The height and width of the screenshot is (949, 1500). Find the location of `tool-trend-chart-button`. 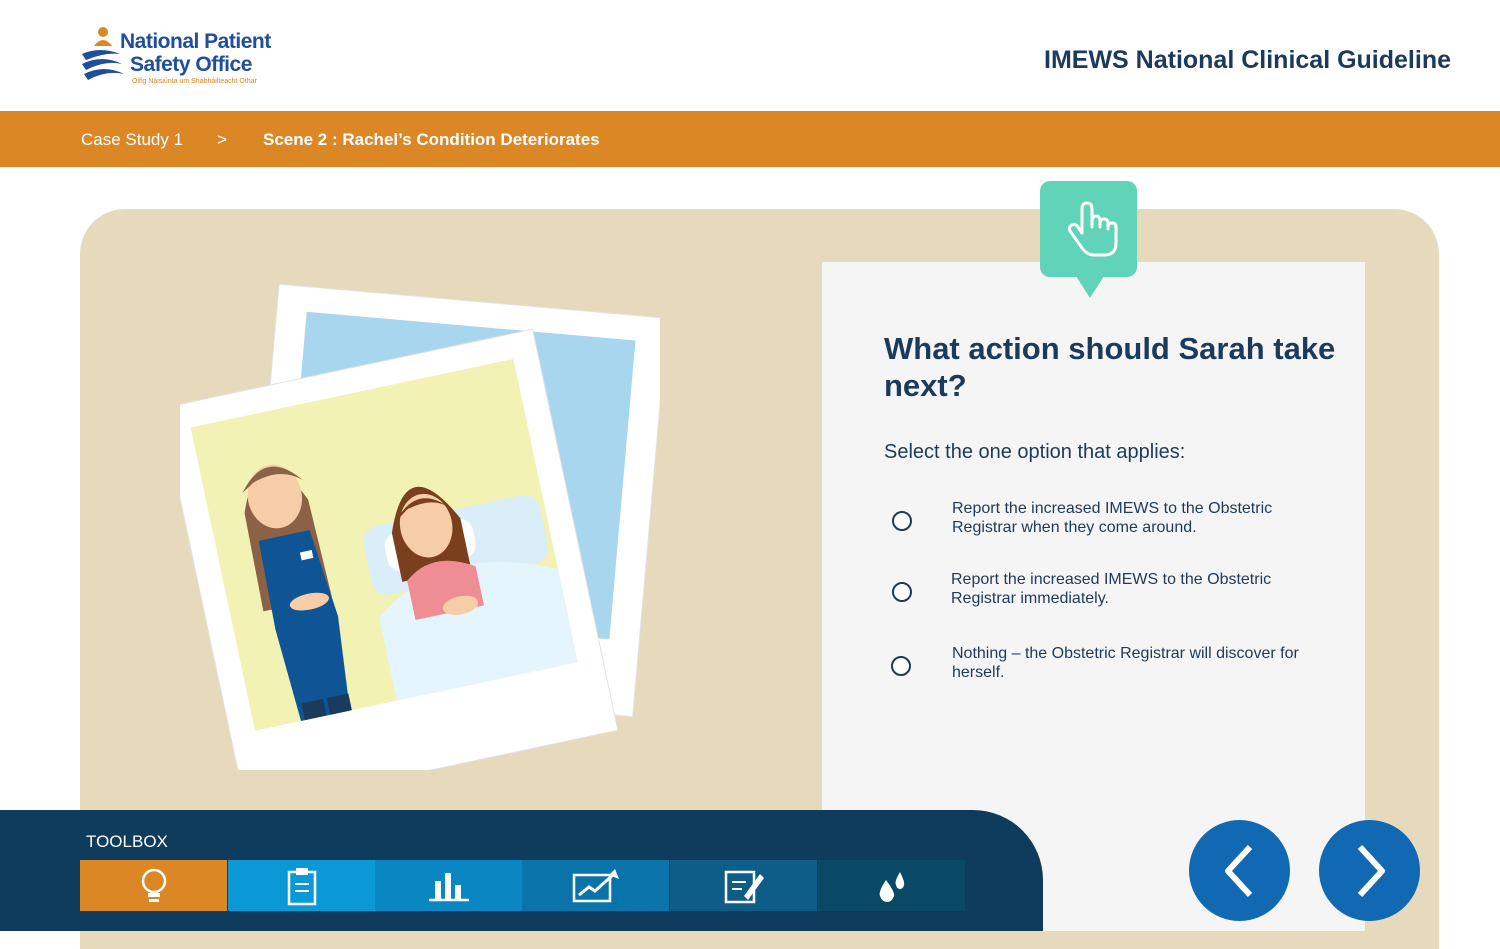

tool-trend-chart-button is located at coordinates (595, 885).